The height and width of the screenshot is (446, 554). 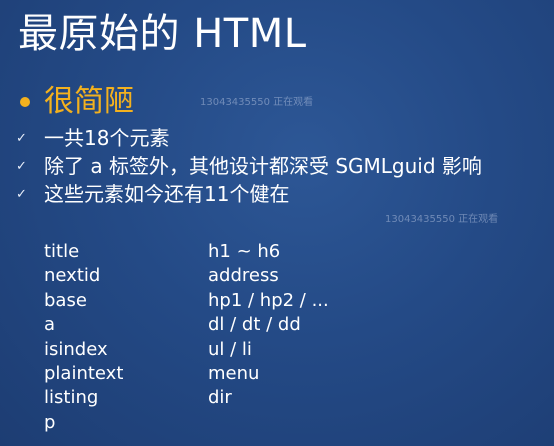 What do you see at coordinates (84, 373) in the screenshot?
I see `element-name: plaintext` at bounding box center [84, 373].